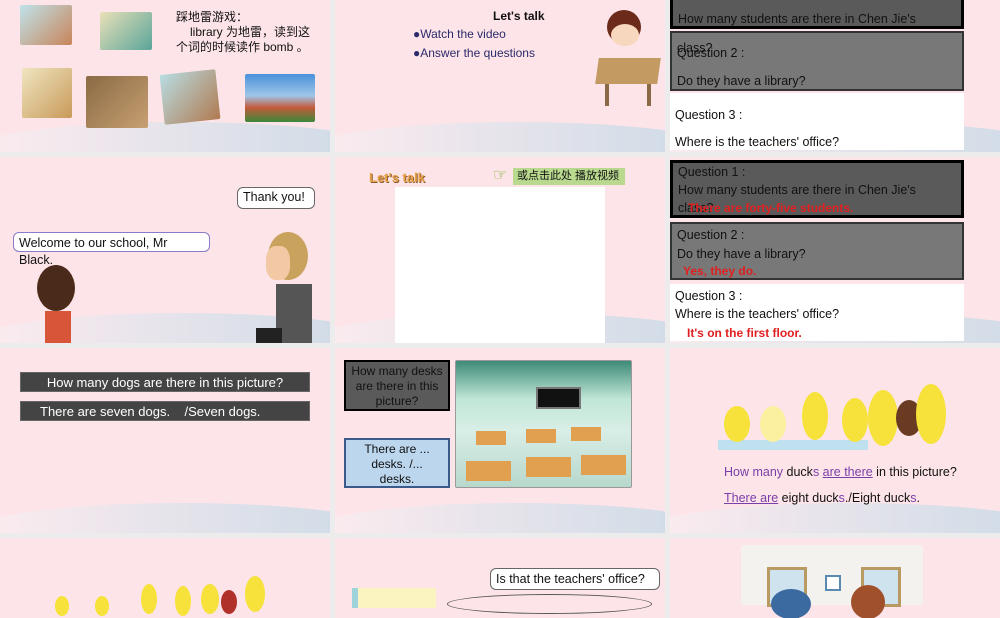 Image resolution: width=1000 pixels, height=618 pixels. What do you see at coordinates (808, 498) in the screenshot?
I see `answer-part: eight duck` at bounding box center [808, 498].